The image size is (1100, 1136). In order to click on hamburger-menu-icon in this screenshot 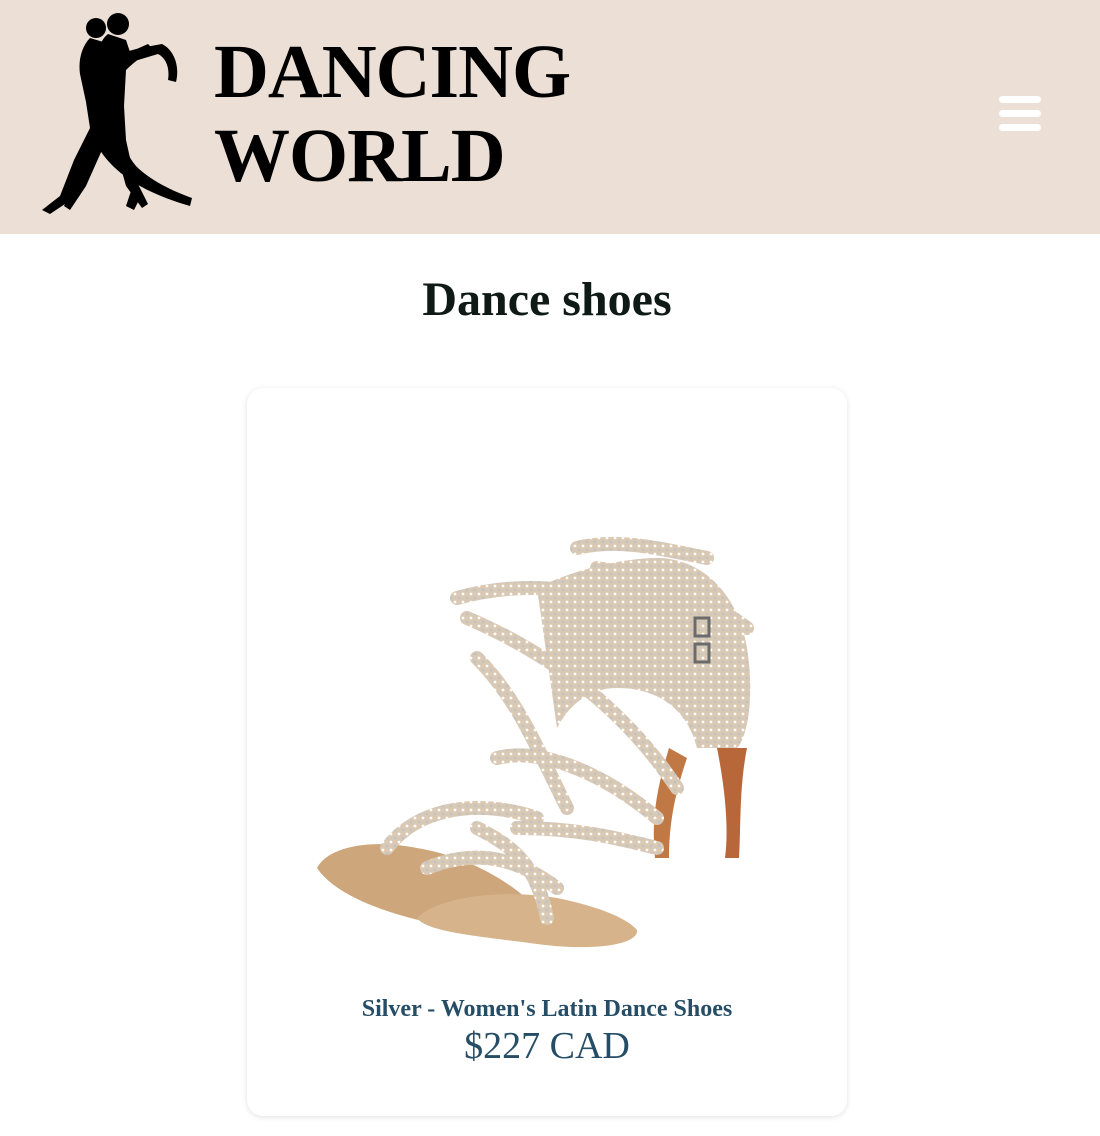, I will do `click(1020, 116)`.